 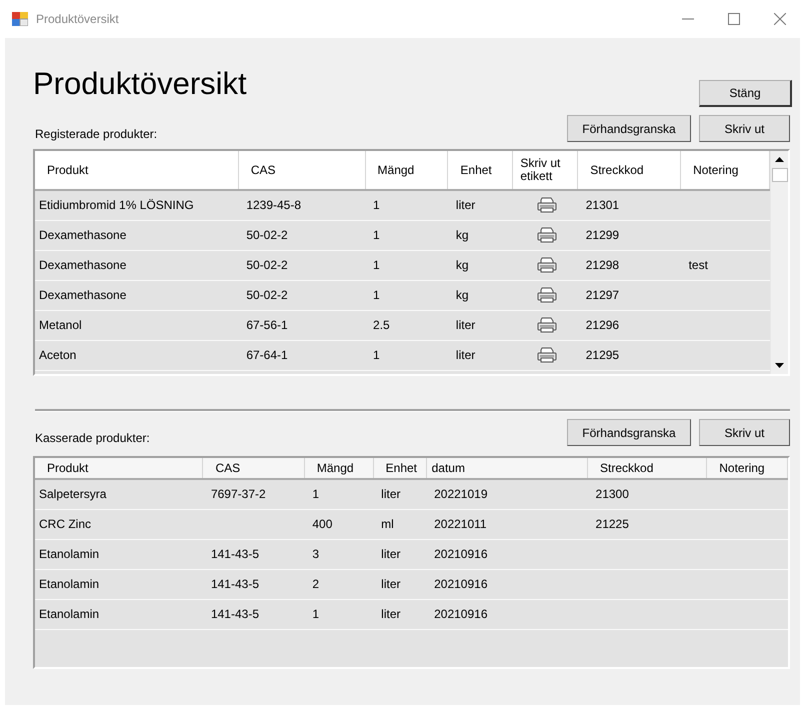 I want to click on section-label: Kasserade produkter:, so click(x=92, y=438).